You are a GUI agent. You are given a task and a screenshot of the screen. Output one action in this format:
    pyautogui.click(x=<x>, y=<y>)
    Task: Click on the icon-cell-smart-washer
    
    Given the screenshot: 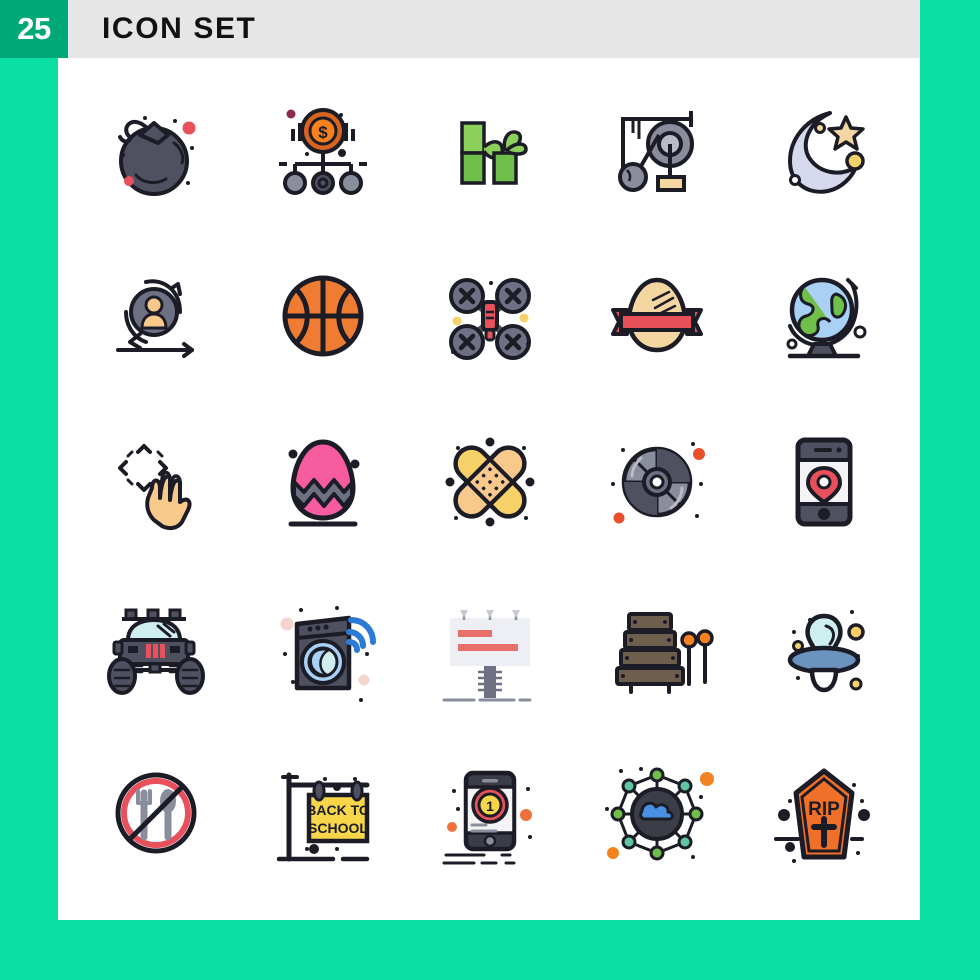 What is the action you would take?
    pyautogui.click(x=322, y=648)
    